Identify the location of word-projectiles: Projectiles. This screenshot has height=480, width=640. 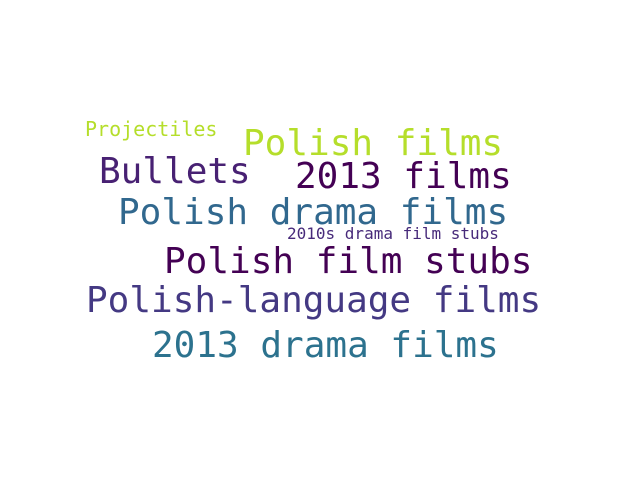
(151, 129).